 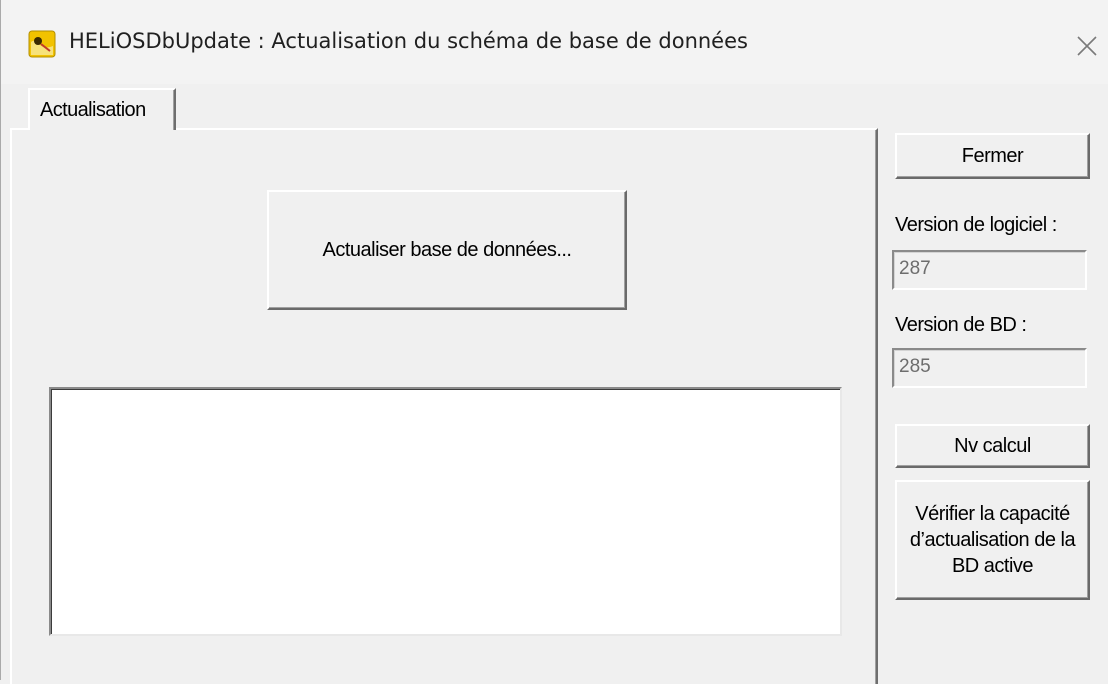 What do you see at coordinates (961, 325) in the screenshot?
I see `db-version-label: Version de BD :` at bounding box center [961, 325].